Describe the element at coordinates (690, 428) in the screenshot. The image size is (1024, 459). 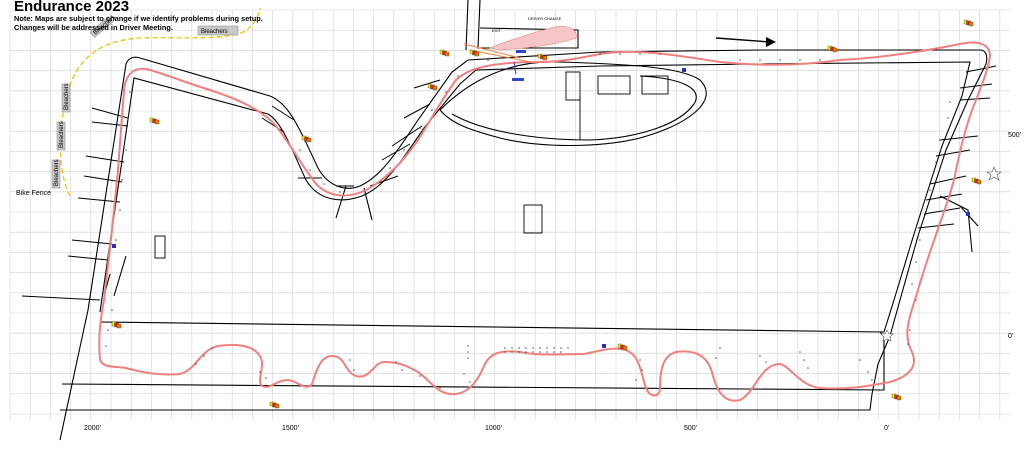
I see `x-axis-label-500: 500'` at that location.